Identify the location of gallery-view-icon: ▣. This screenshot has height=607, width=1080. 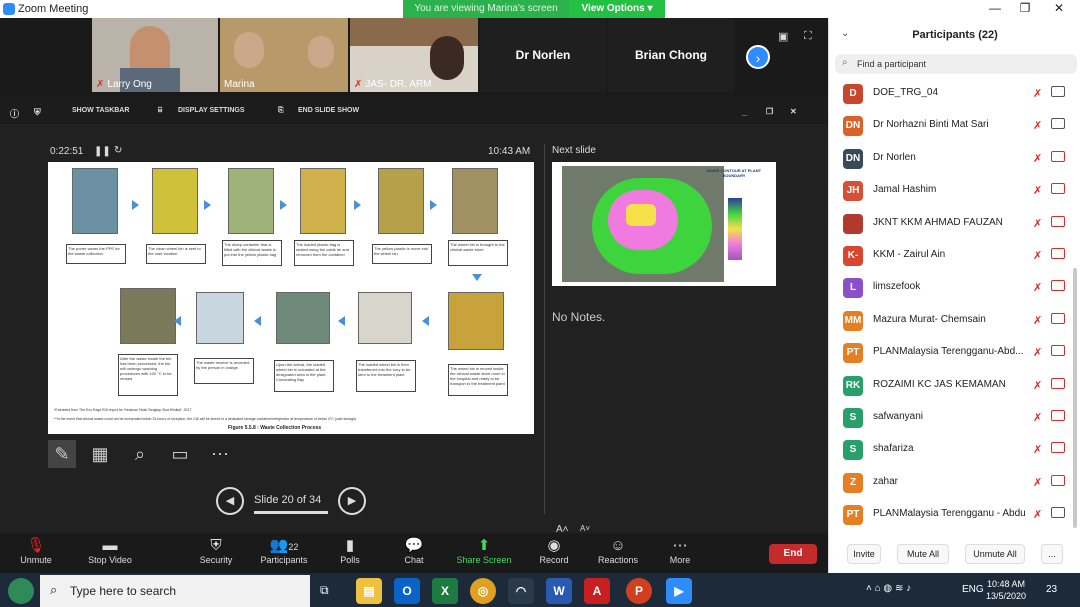
(783, 36).